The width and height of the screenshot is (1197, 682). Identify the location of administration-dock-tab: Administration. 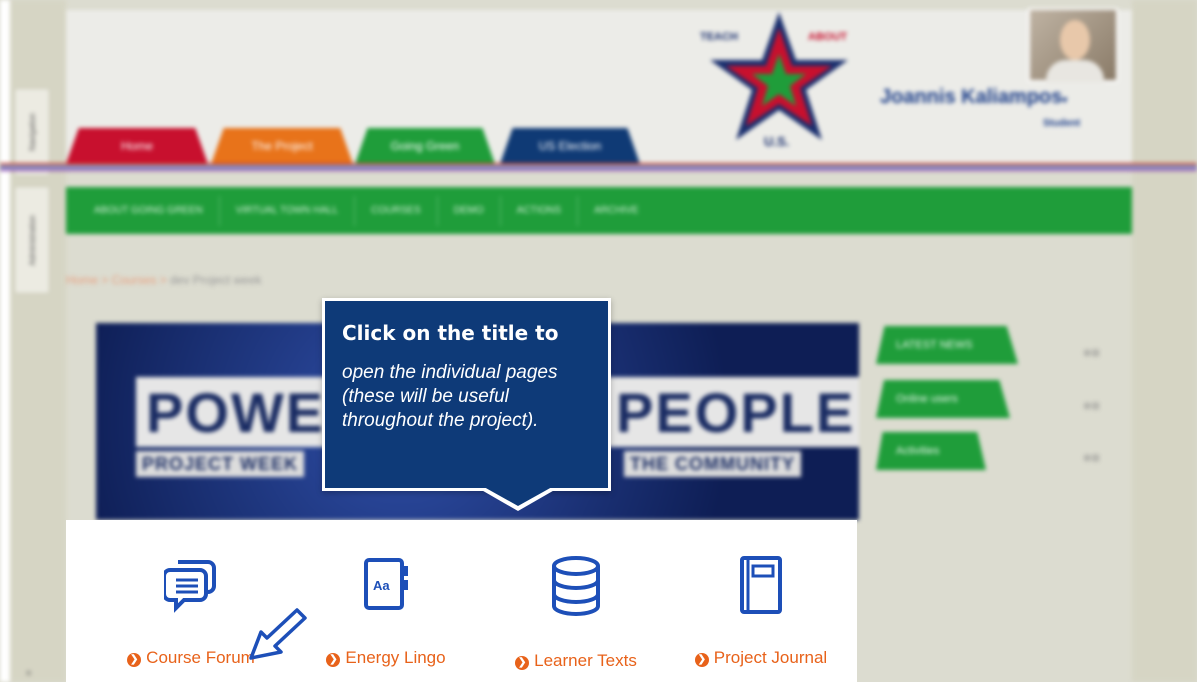
(32, 240).